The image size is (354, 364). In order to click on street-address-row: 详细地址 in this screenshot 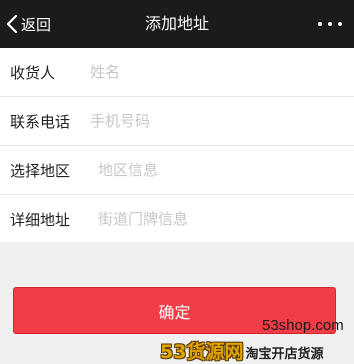, I will do `click(177, 218)`.